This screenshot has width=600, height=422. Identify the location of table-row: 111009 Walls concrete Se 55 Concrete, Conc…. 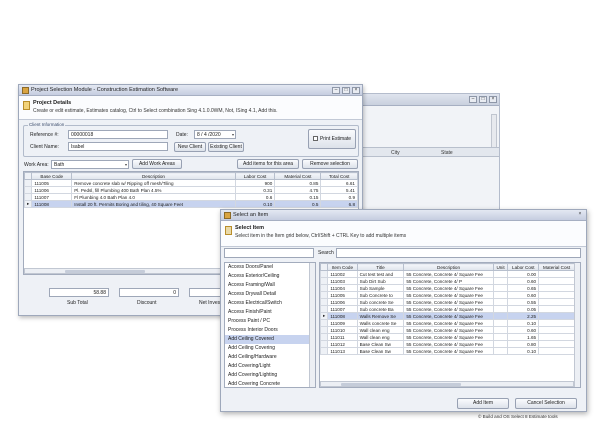
(447, 323).